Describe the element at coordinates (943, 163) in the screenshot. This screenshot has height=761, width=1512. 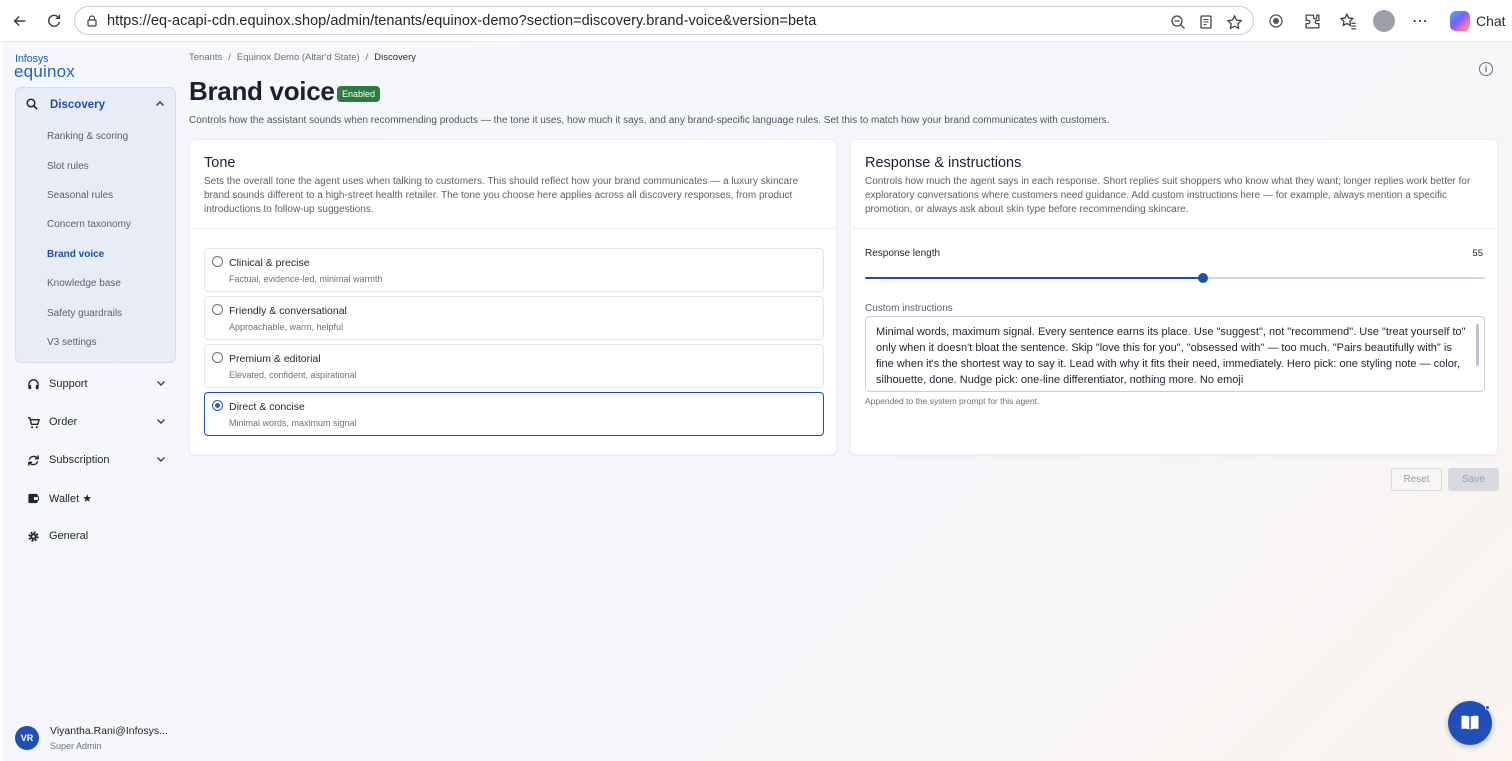
I see `response-title: Response & instructions` at that location.